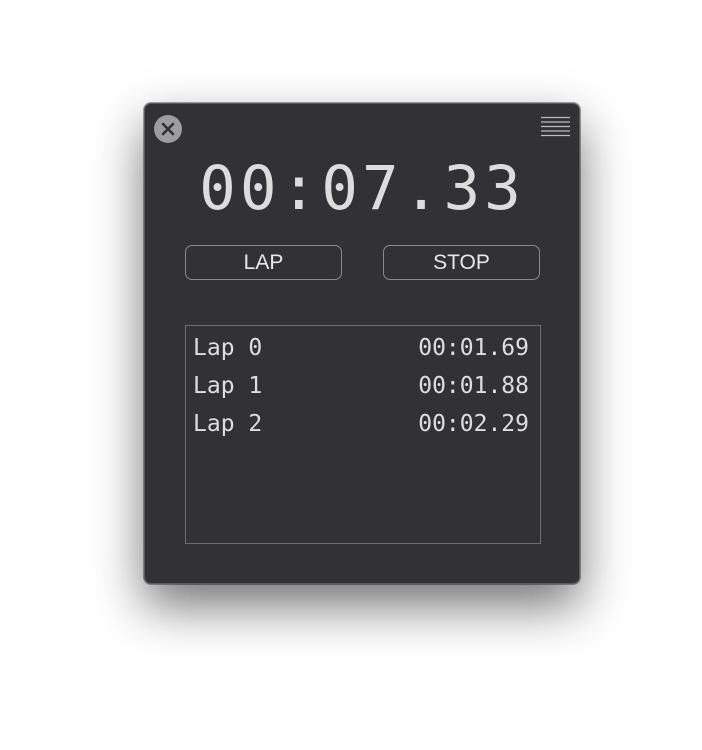 This screenshot has width=702, height=750. Describe the element at coordinates (363, 348) in the screenshot. I see `lap-row: Lap 0 00:01.69` at that location.